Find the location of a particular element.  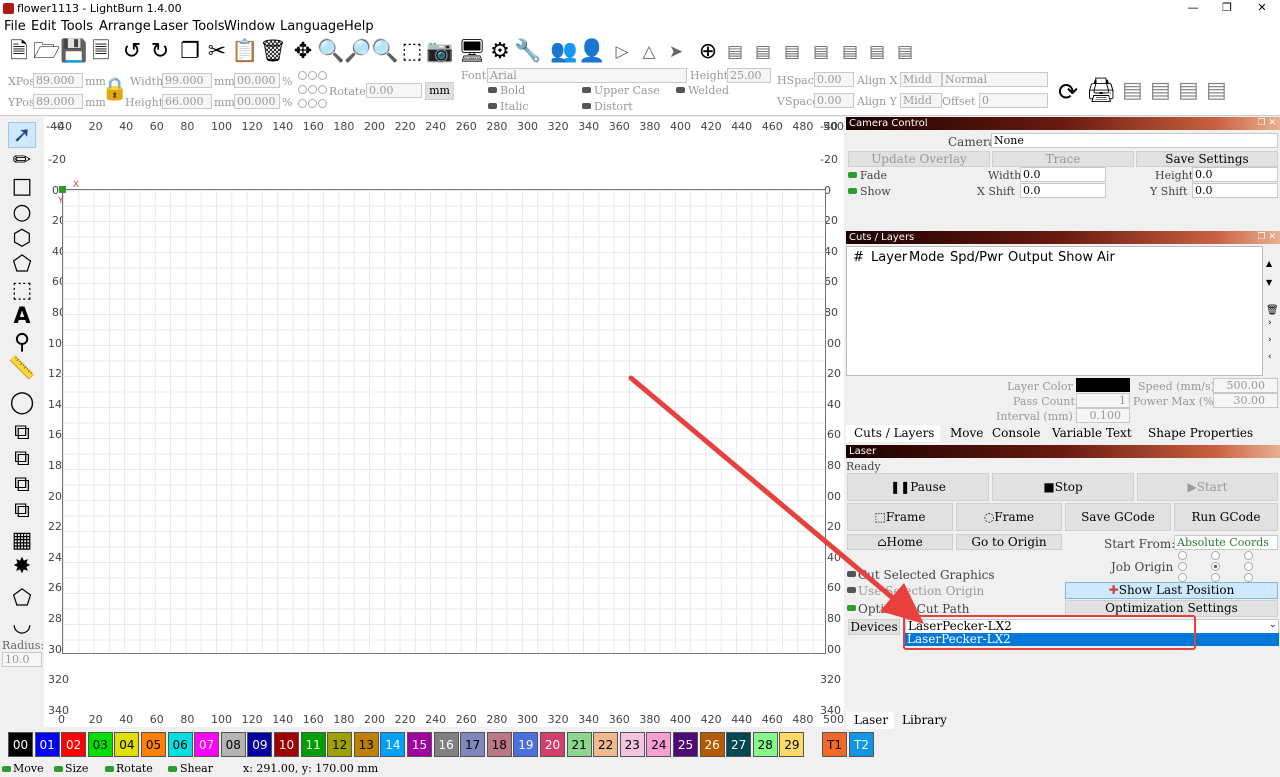

rotate-field: 0.00 is located at coordinates (394, 90).